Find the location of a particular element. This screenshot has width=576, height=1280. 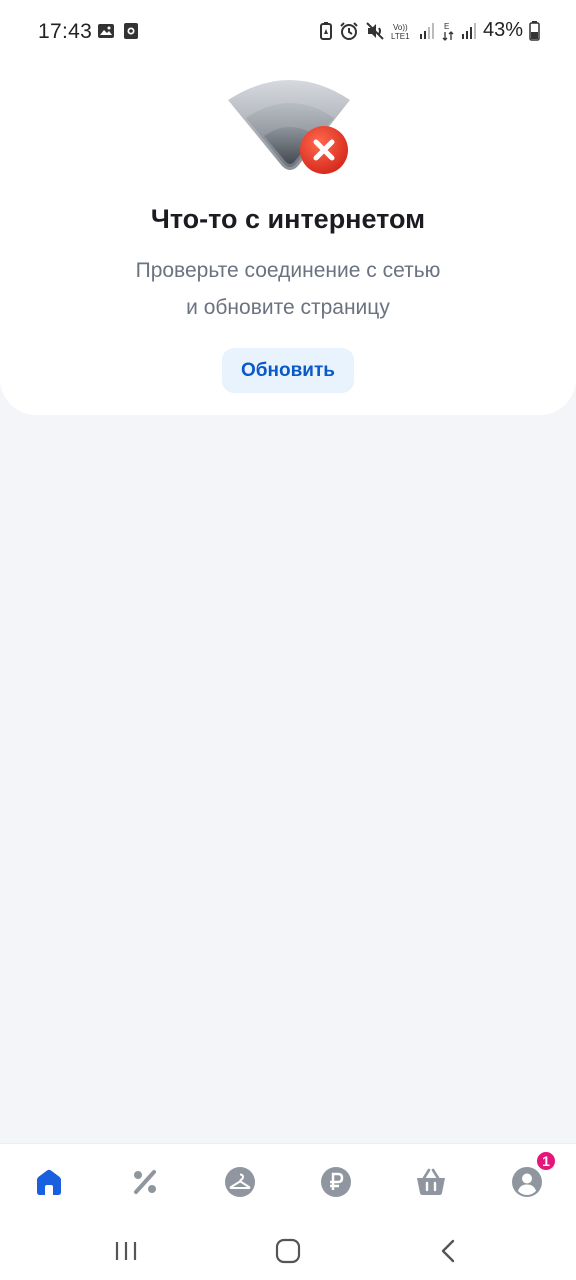

nav-promo is located at coordinates (145, 1182).